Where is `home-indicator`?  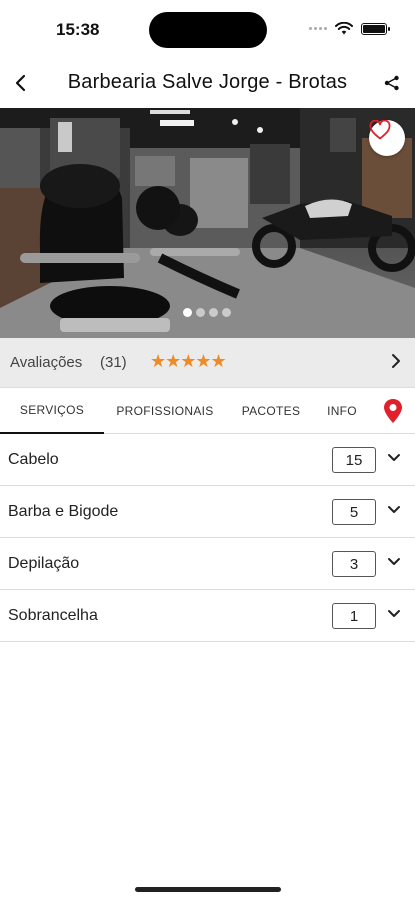 home-indicator is located at coordinates (208, 889).